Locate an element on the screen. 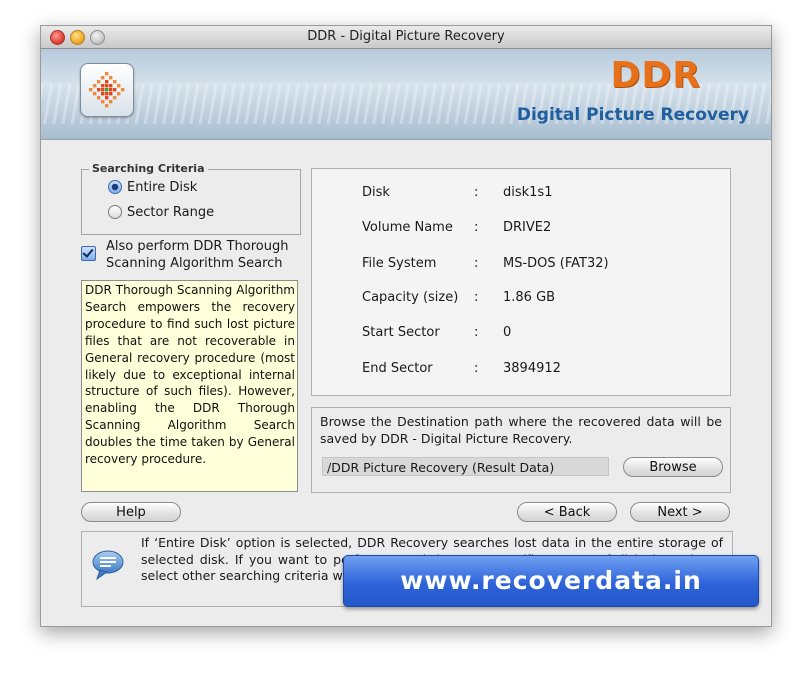  disk-info-label: Capacity (size) is located at coordinates (410, 297).